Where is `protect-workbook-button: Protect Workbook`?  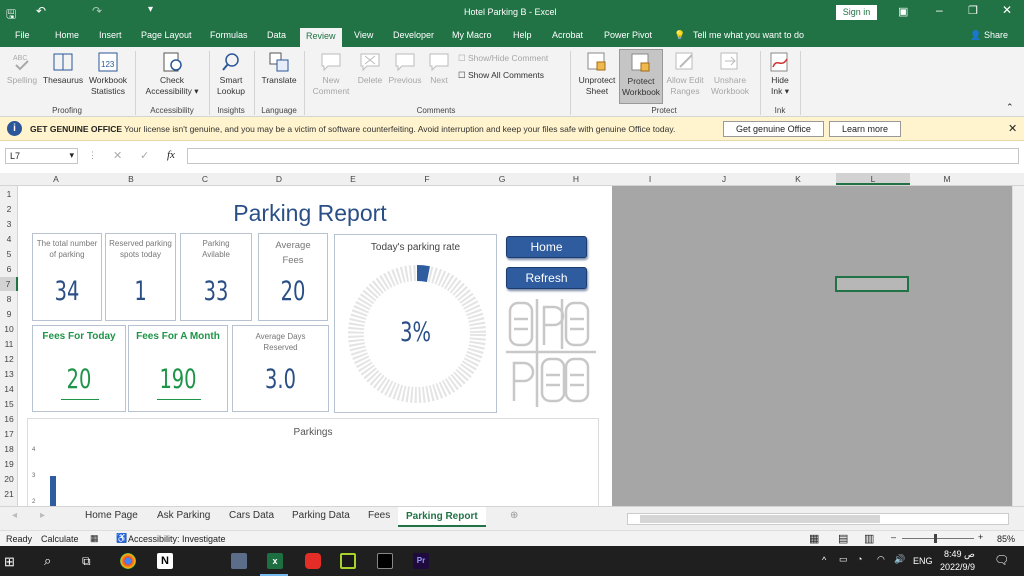 protect-workbook-button: Protect Workbook is located at coordinates (641, 76).